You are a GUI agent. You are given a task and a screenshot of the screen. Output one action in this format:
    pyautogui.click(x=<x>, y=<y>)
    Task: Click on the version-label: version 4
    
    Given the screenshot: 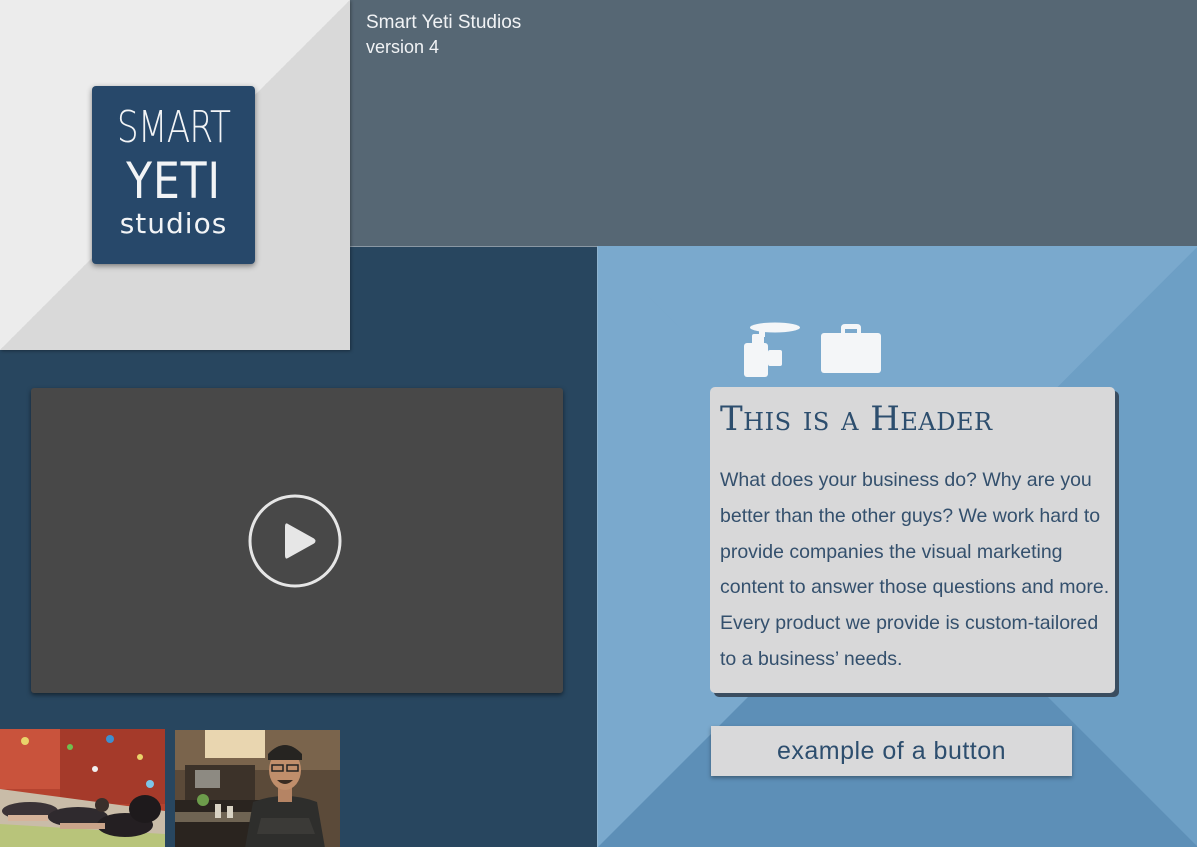 What is the action you would take?
    pyautogui.click(x=403, y=47)
    